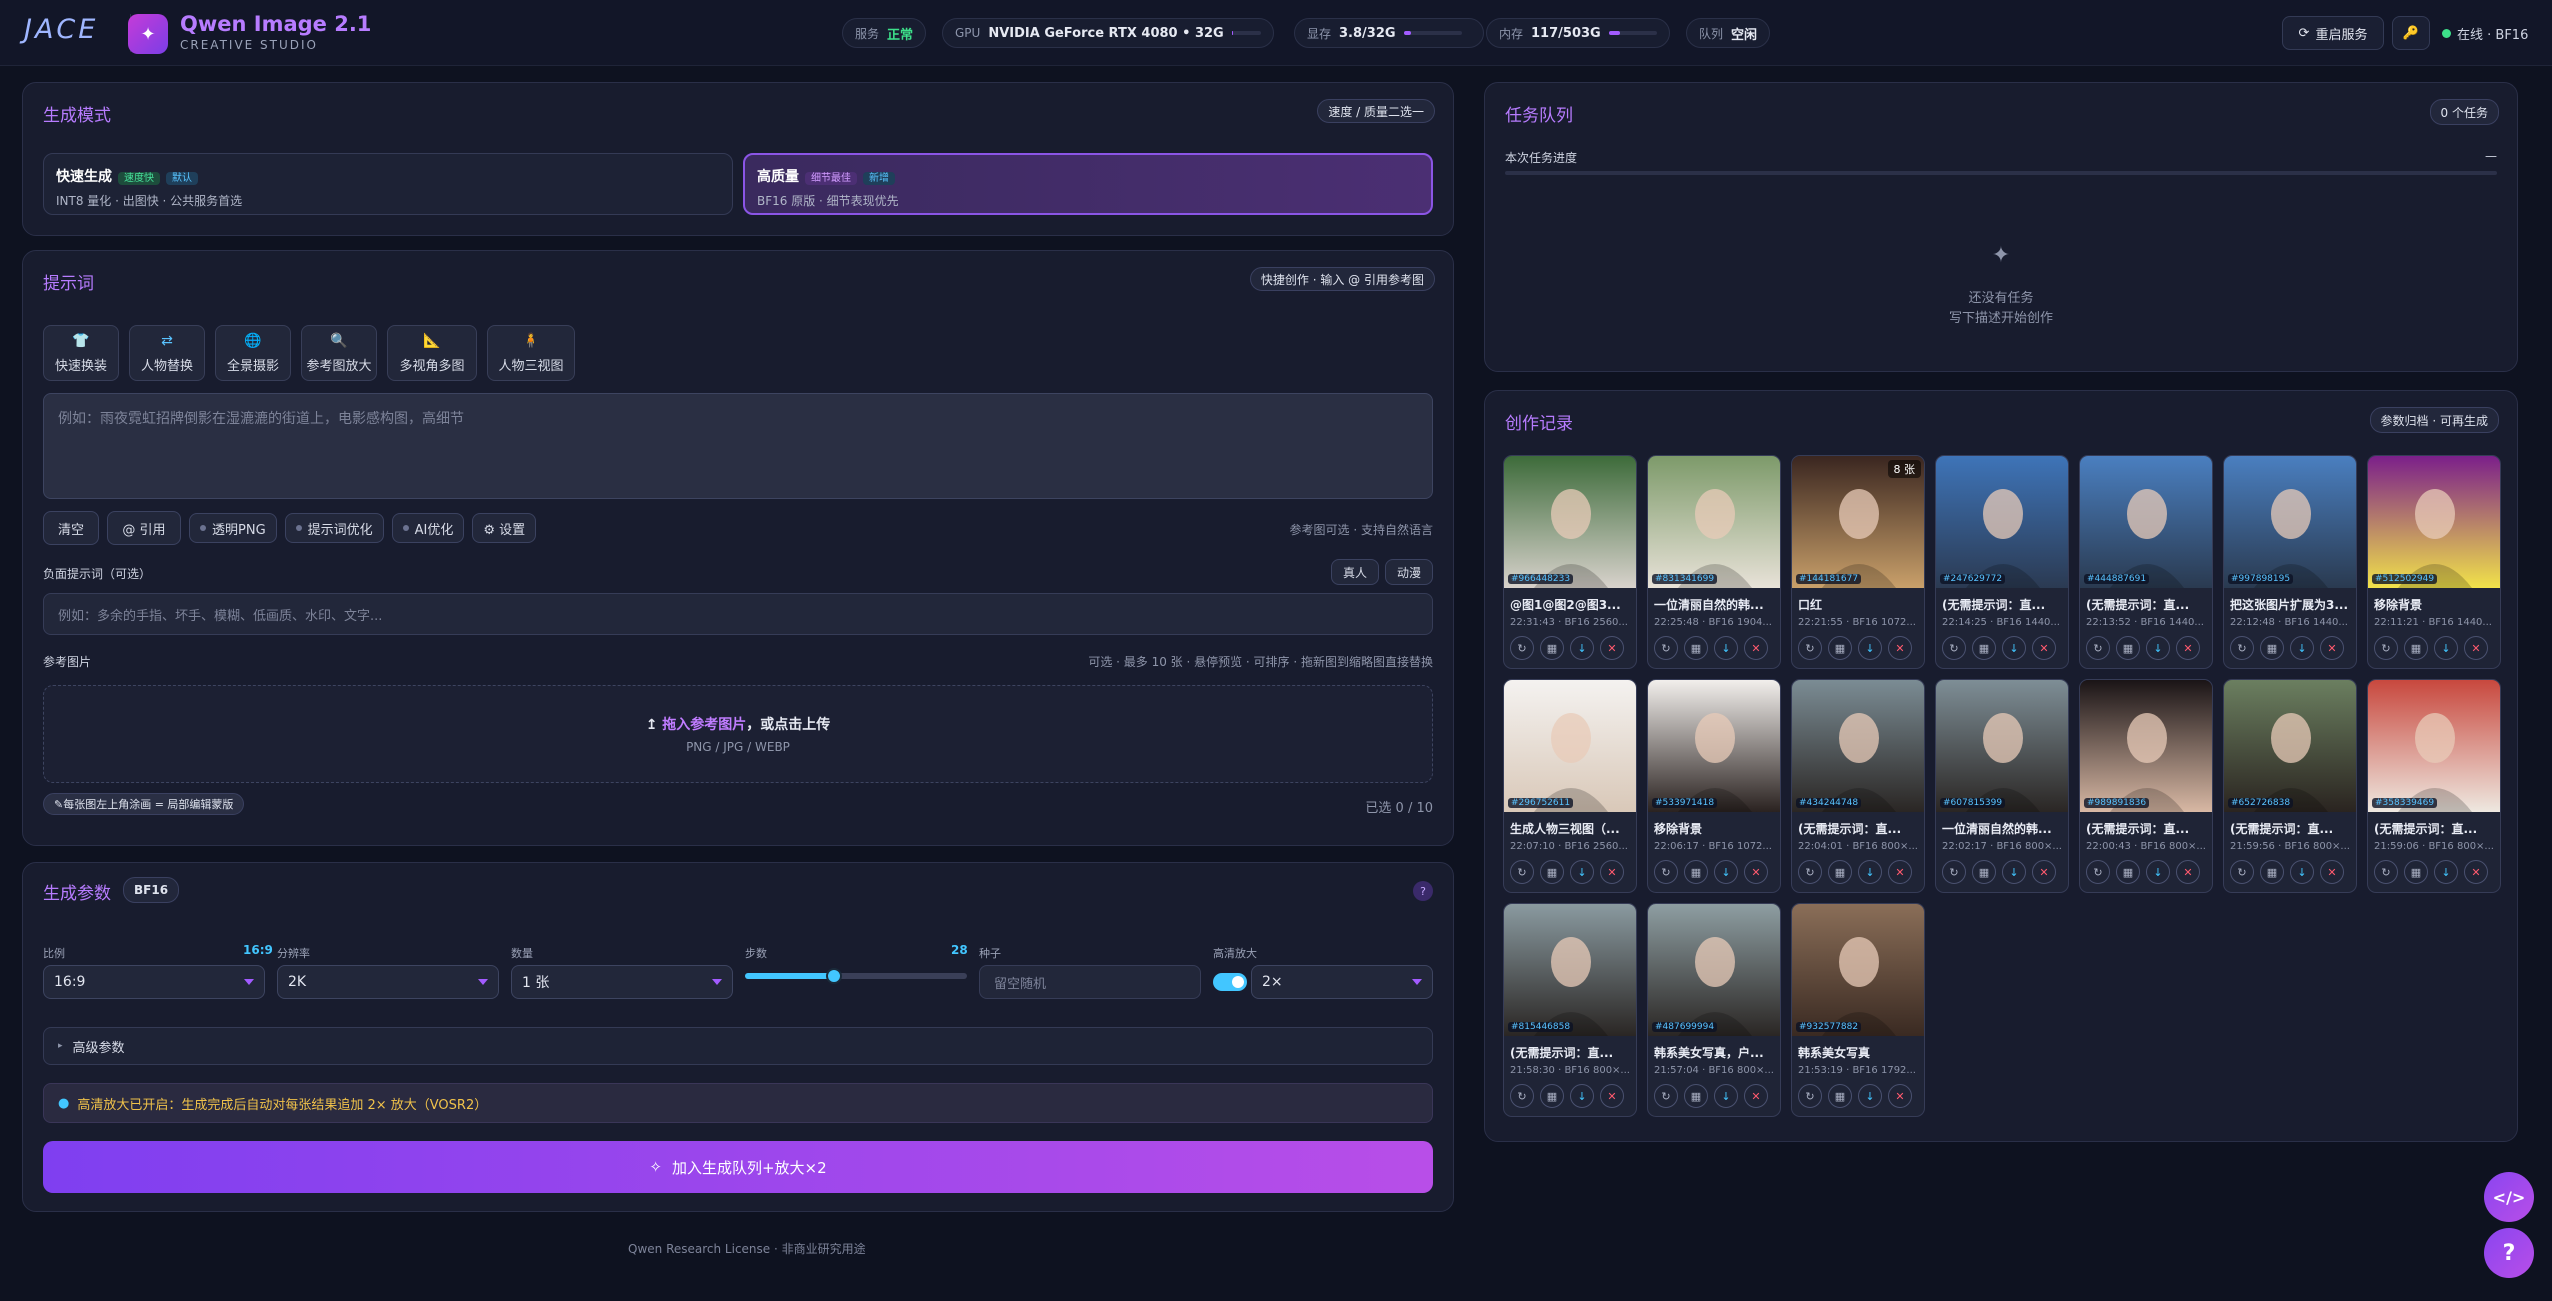 The width and height of the screenshot is (2552, 1301). Describe the element at coordinates (1090, 982) in the screenshot. I see `seed-input: 留空随机` at that location.